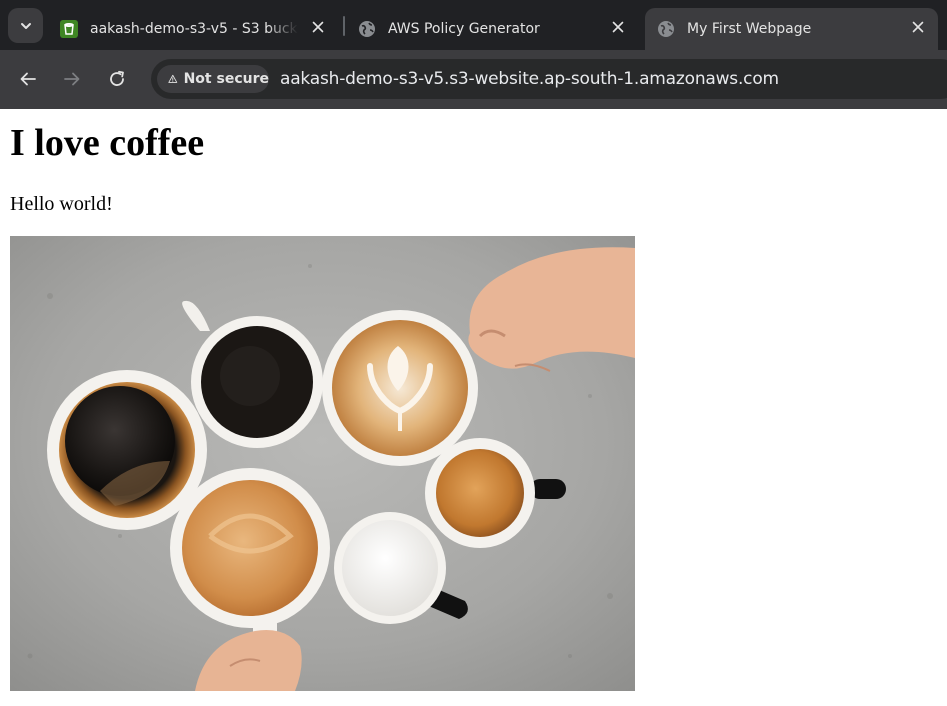 The image size is (947, 706). I want to click on tab-my-first-webpage: My First Webpage, so click(791, 29).